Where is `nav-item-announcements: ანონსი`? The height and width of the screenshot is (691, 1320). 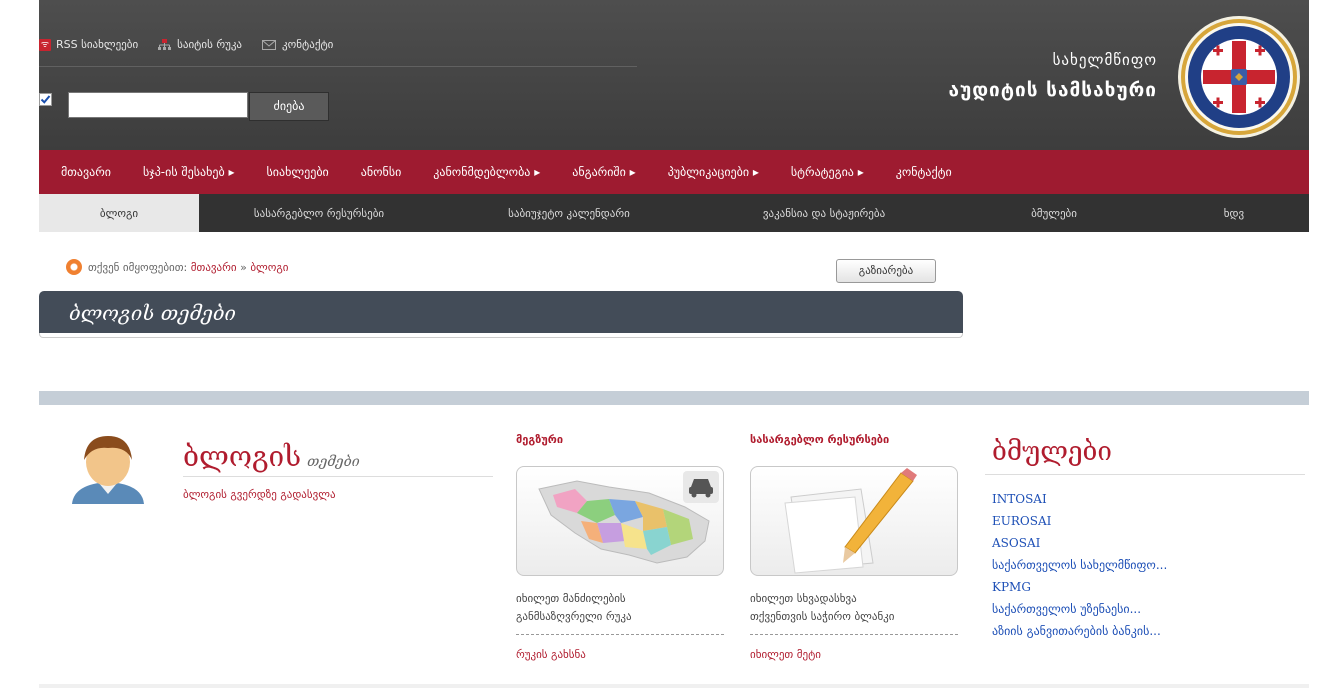
nav-item-announcements: ანონსი is located at coordinates (381, 172).